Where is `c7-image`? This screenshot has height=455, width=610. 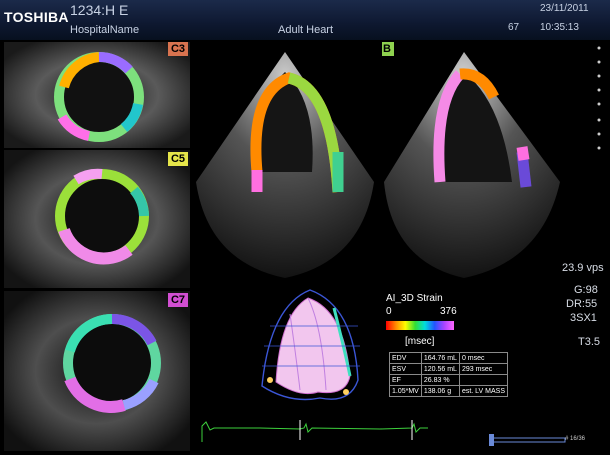
c7-image is located at coordinates (97, 371).